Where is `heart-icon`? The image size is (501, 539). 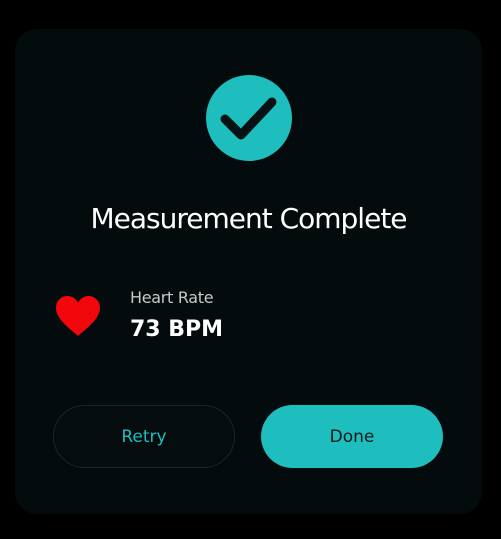 heart-icon is located at coordinates (78, 316).